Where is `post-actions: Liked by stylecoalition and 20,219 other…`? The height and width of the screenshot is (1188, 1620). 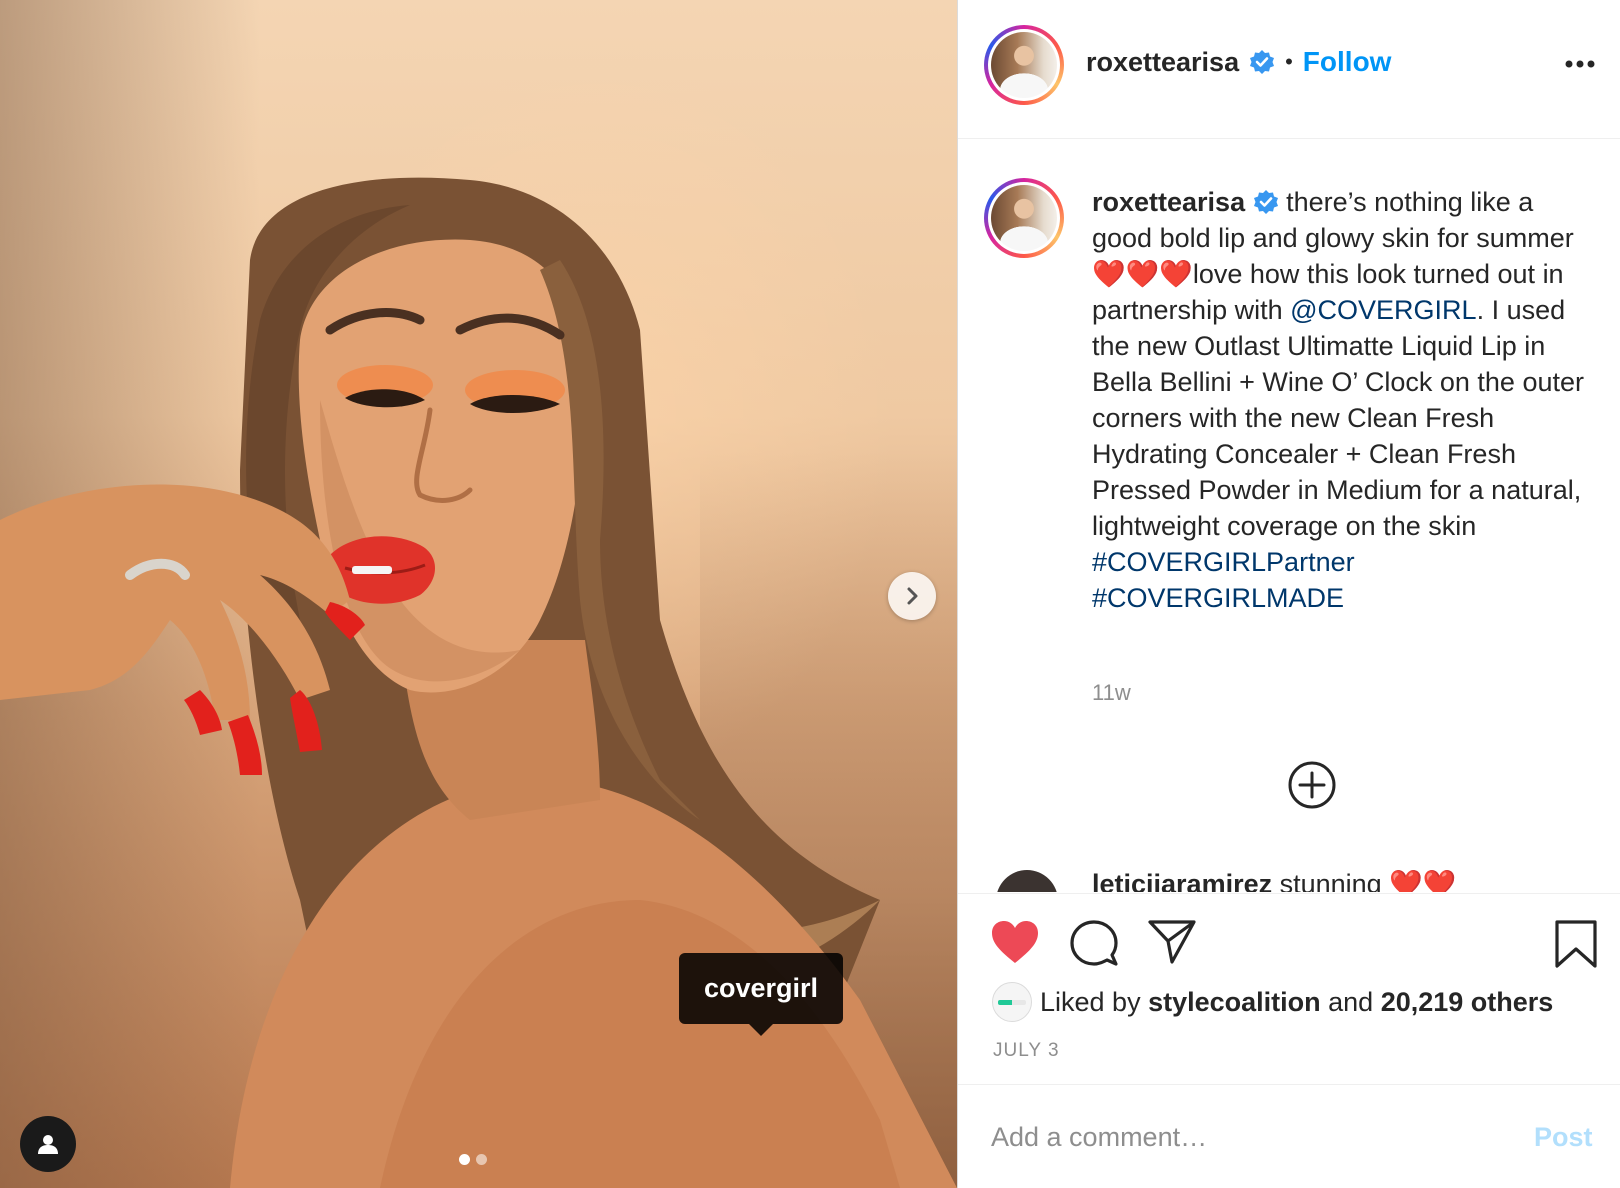
post-actions: Liked by stylecoalition and 20,219 other… is located at coordinates (1289, 988).